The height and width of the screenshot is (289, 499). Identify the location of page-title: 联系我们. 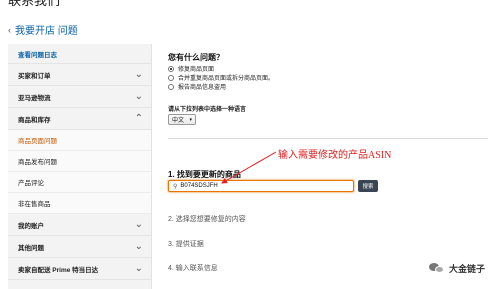
(34, 4).